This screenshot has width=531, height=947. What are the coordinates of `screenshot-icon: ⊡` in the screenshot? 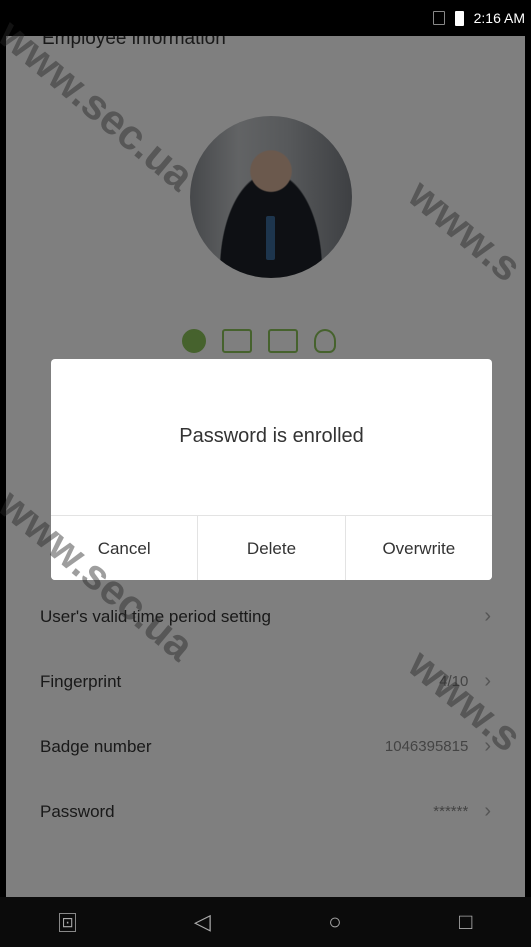 It's located at (67, 922).